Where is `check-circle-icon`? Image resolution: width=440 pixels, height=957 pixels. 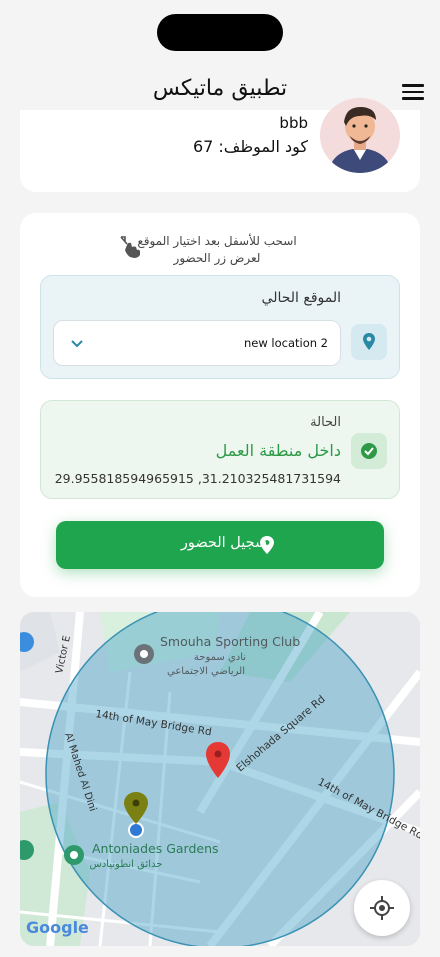 check-circle-icon is located at coordinates (369, 451).